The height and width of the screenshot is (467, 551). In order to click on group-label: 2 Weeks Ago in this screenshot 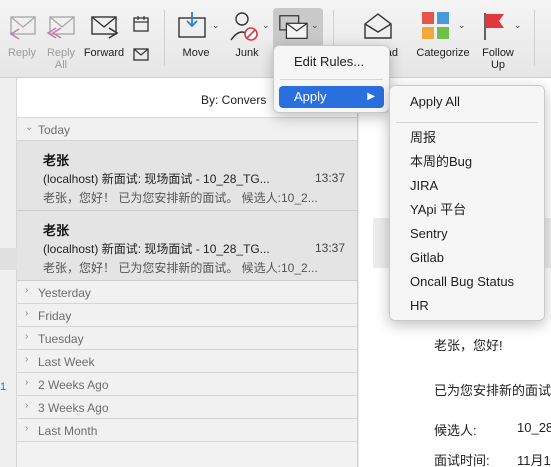, I will do `click(73, 385)`.